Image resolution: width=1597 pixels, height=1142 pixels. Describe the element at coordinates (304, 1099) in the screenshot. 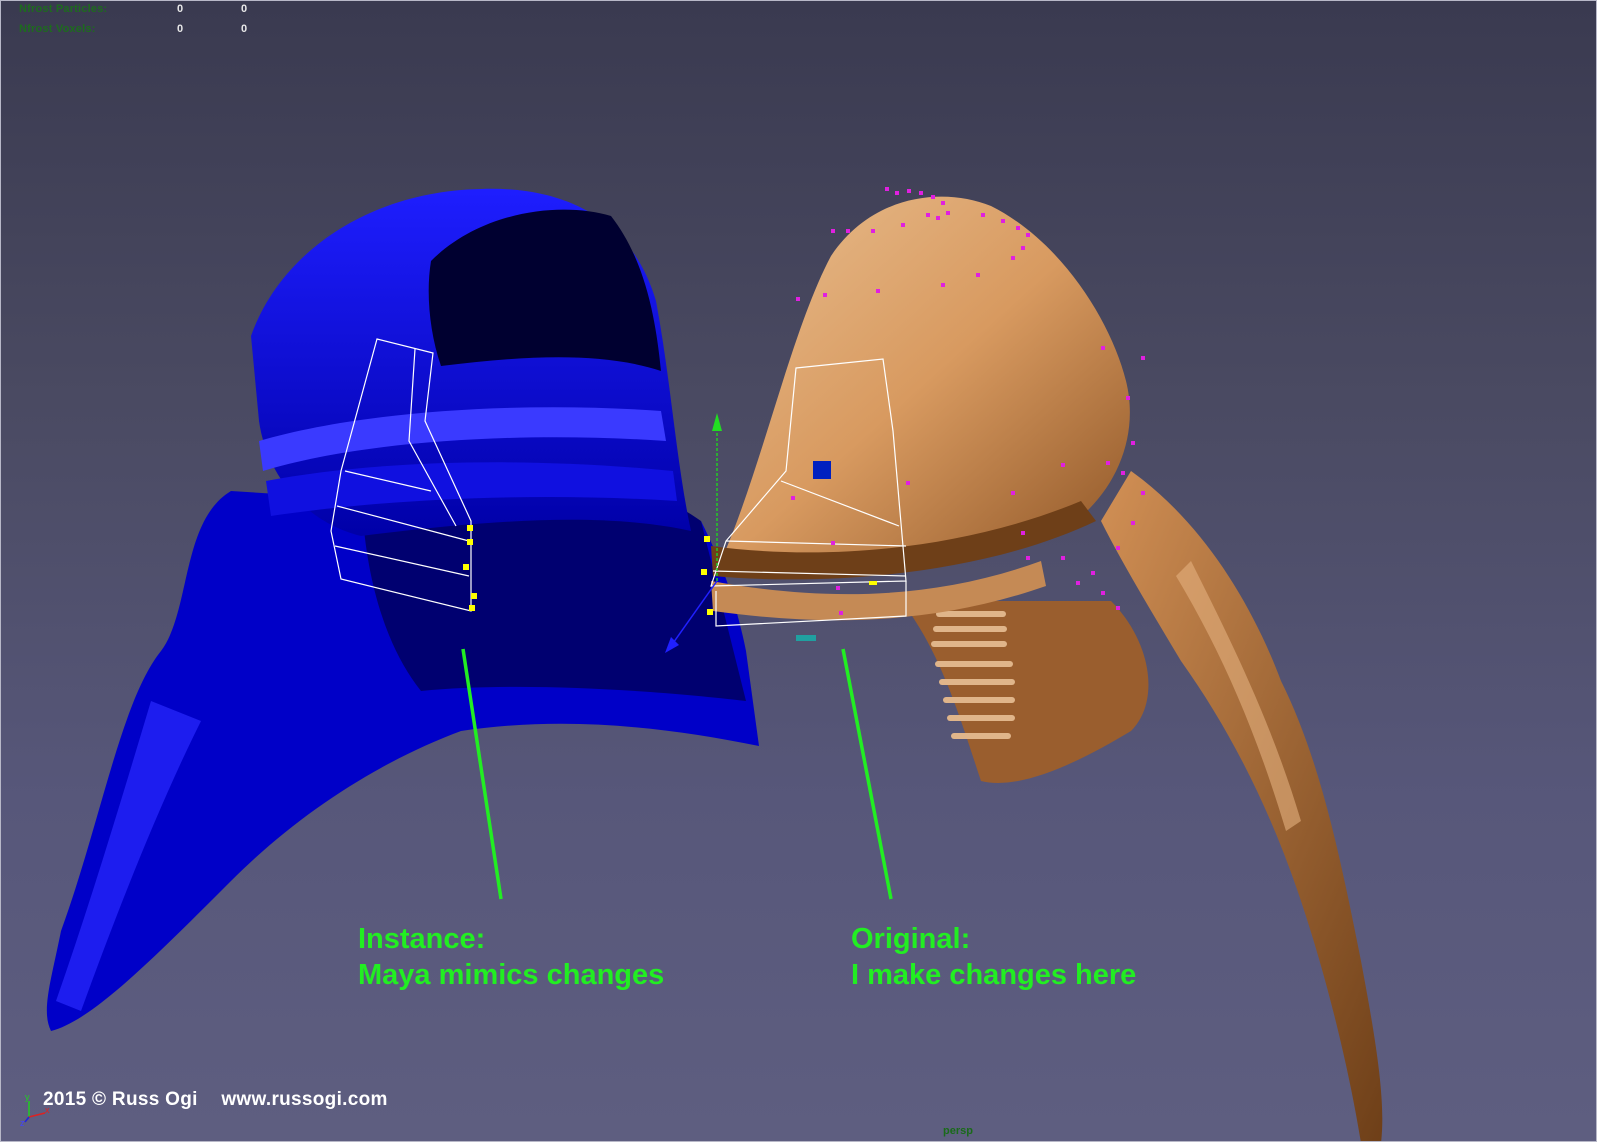

I see `copyright-website: www.russogi.com` at that location.